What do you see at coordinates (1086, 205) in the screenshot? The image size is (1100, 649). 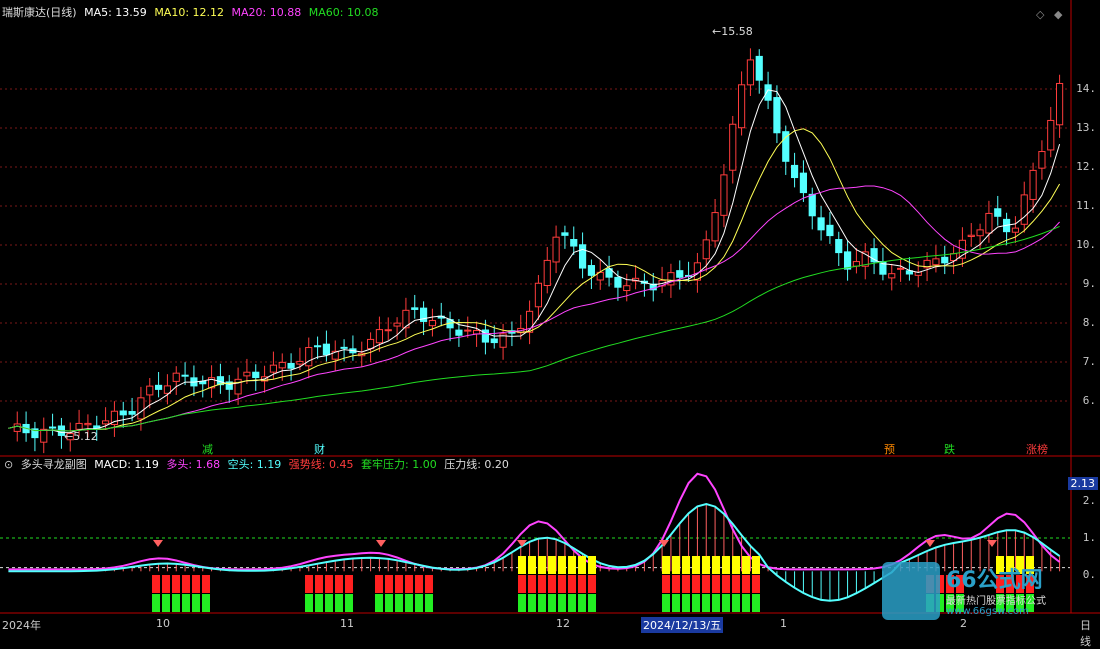 I see `price-tick: 11.` at bounding box center [1086, 205].